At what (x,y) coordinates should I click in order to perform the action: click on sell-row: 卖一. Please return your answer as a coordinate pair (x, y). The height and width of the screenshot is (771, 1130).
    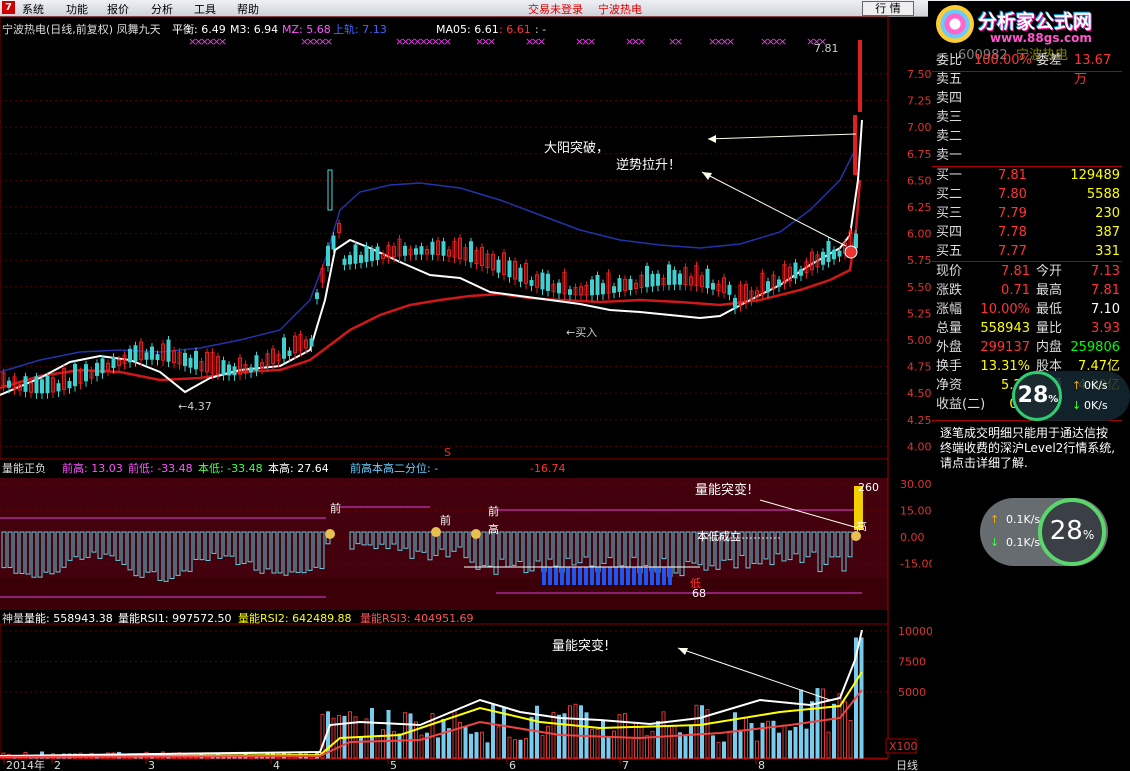
    Looking at the image, I should click on (1029, 155).